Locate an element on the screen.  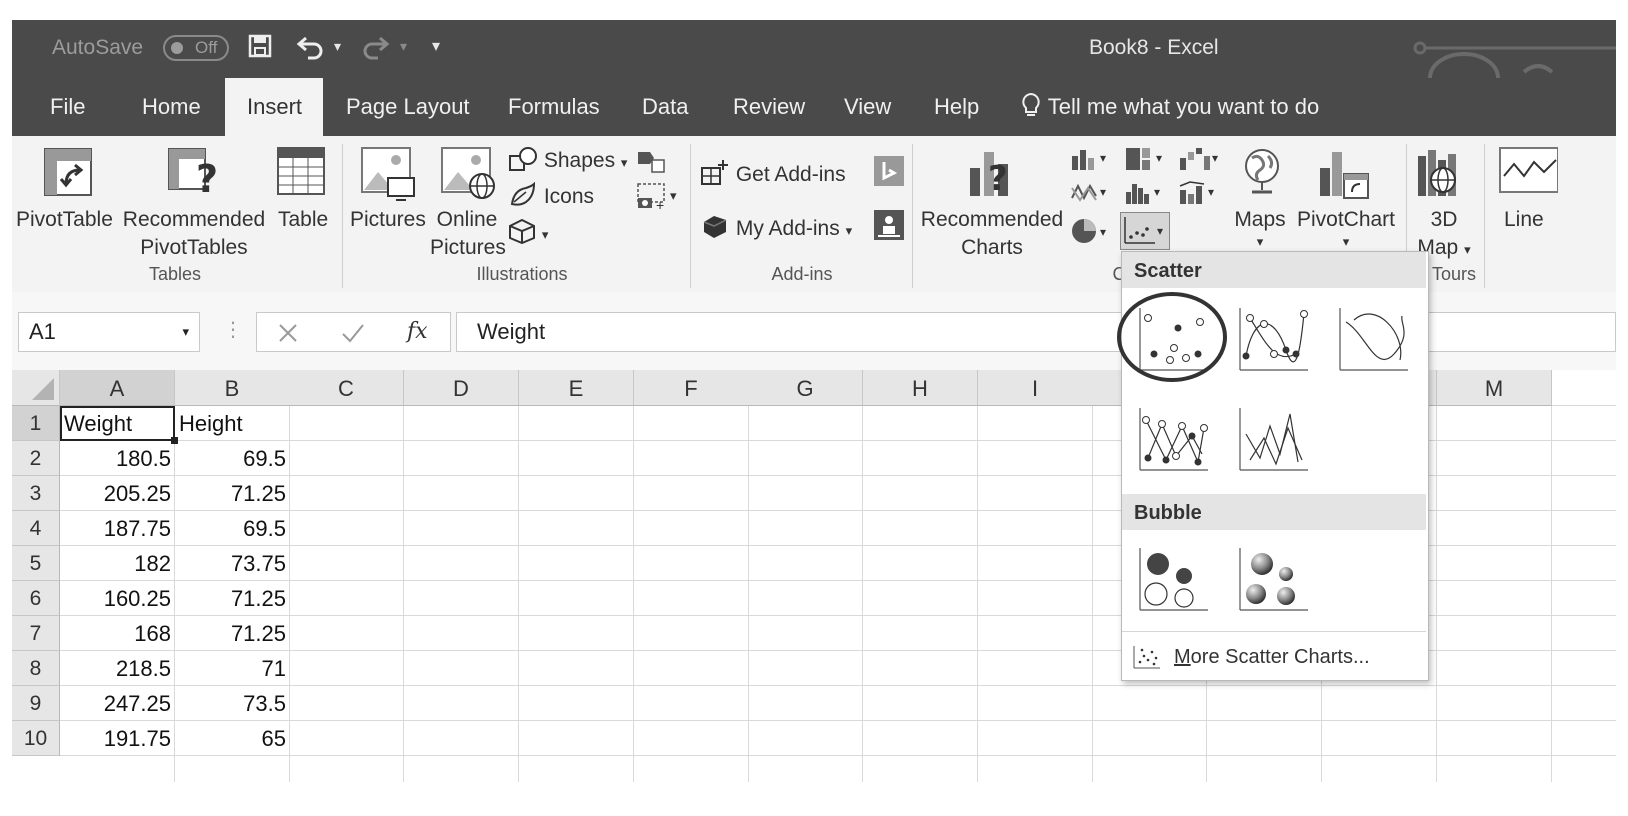
column-header-d: D is located at coordinates (461, 388).